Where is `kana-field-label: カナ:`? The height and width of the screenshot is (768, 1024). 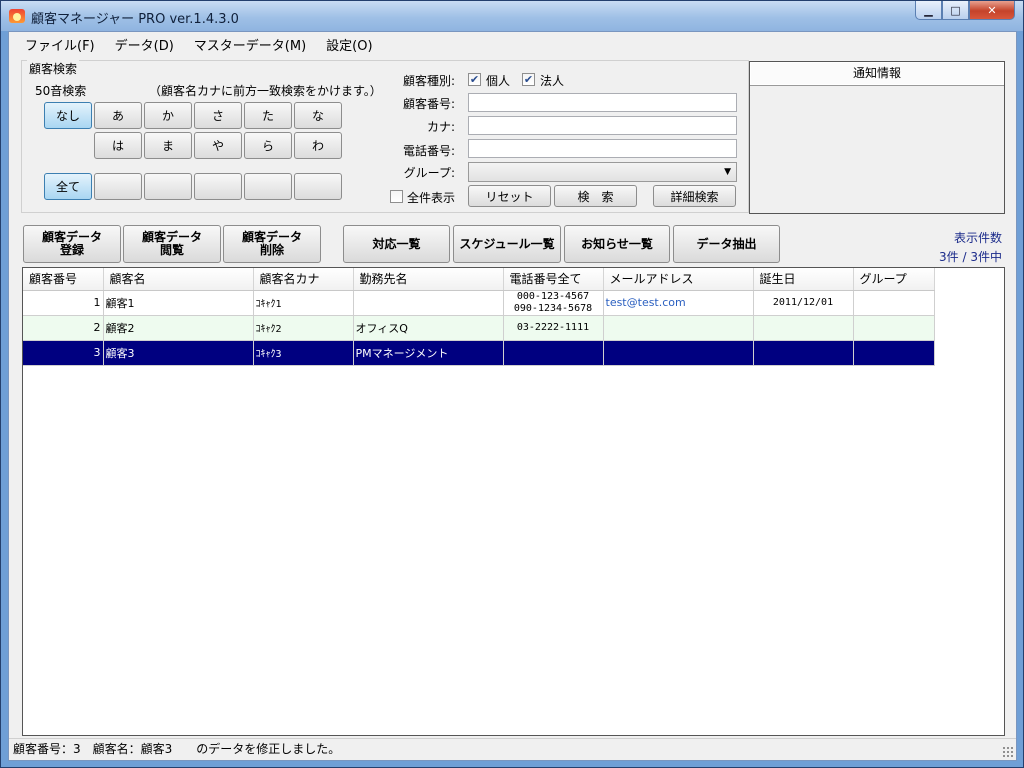 kana-field-label: カナ: is located at coordinates (440, 127).